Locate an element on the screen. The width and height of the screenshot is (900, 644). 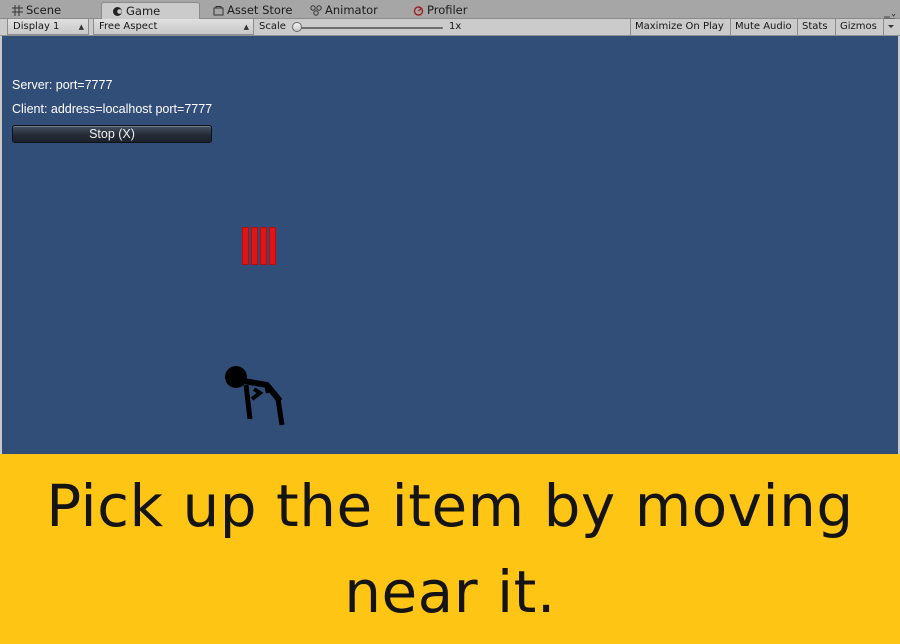
gizmos-toggle: Gizmos is located at coordinates (859, 27).